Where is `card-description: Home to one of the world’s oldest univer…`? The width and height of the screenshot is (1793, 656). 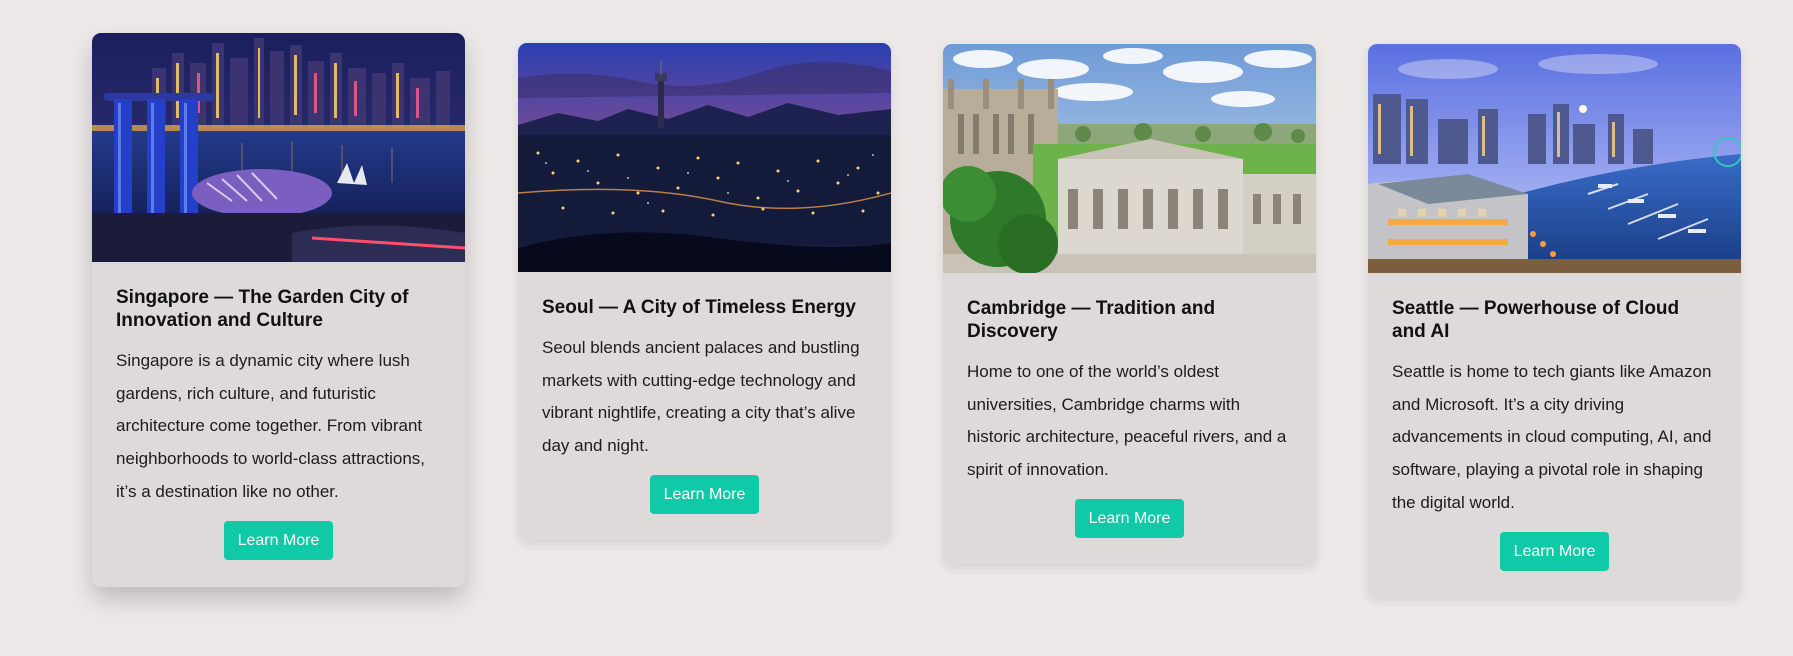
card-description: Home to one of the world’s oldest univer… is located at coordinates (1127, 421).